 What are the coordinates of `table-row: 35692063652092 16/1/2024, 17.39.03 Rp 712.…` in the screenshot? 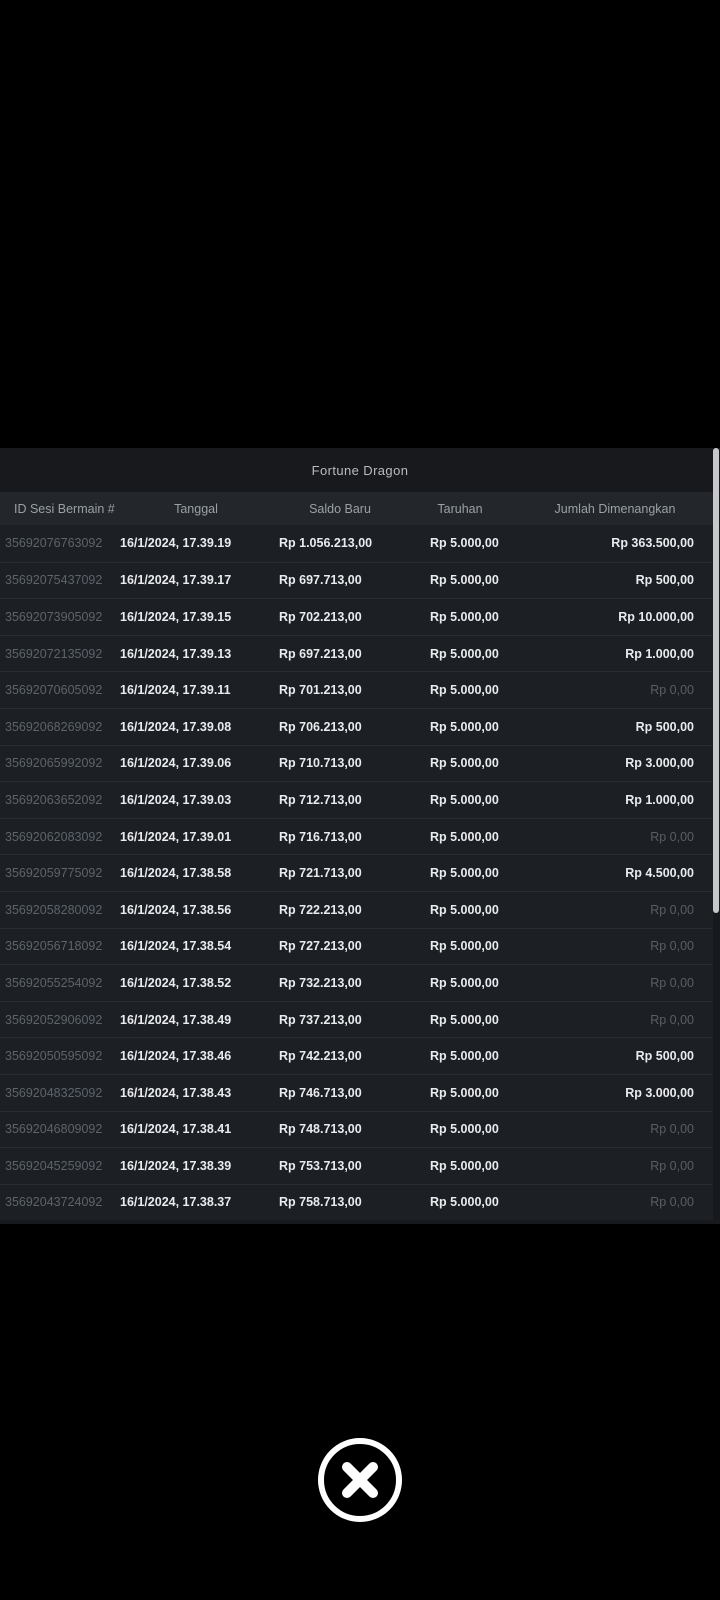 It's located at (356, 799).